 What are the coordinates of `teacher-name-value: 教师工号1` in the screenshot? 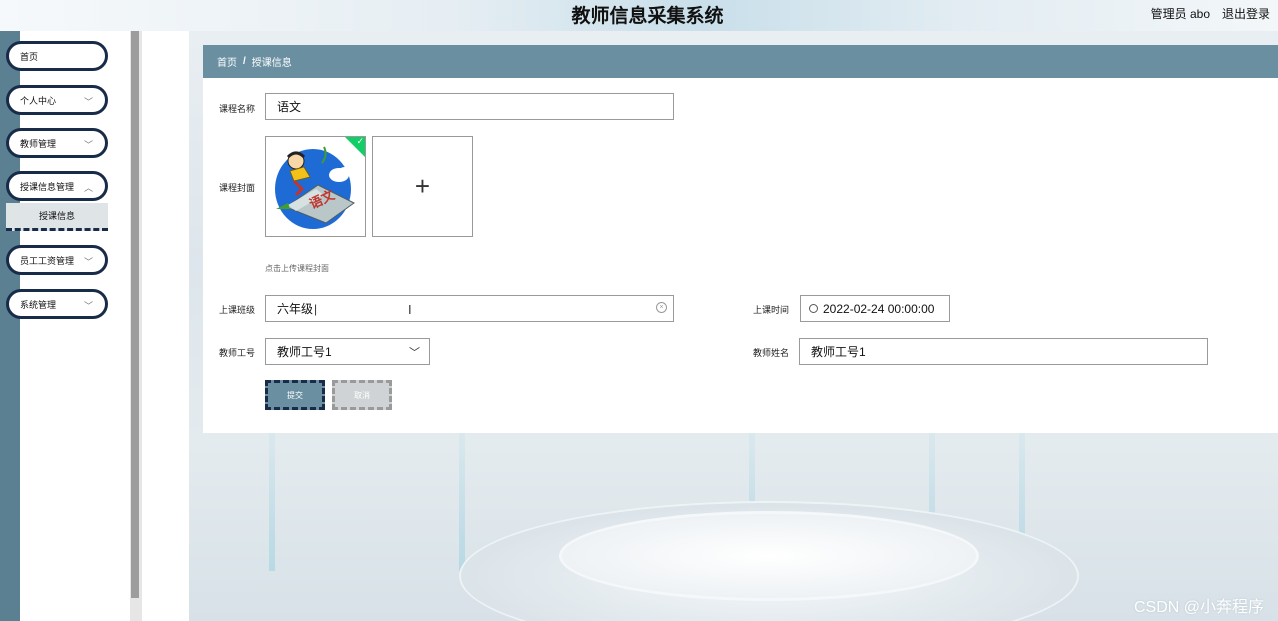 It's located at (838, 352).